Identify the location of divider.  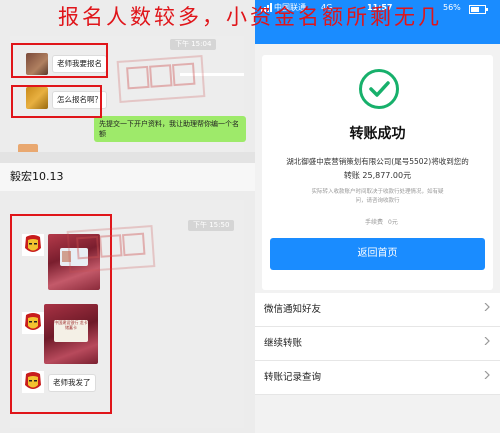
(212, 74).